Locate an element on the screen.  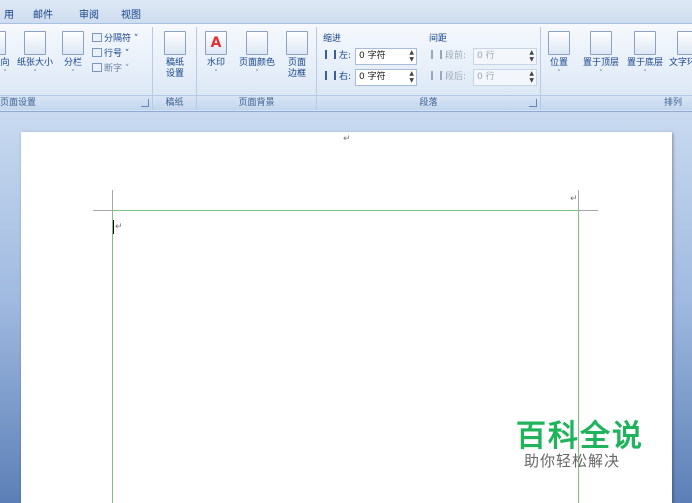
page-size-icon is located at coordinates (35, 43).